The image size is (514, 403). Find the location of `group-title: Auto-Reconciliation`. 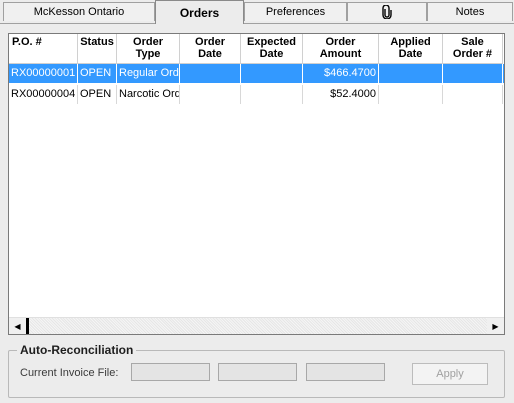

group-title: Auto-Reconciliation is located at coordinates (77, 350).